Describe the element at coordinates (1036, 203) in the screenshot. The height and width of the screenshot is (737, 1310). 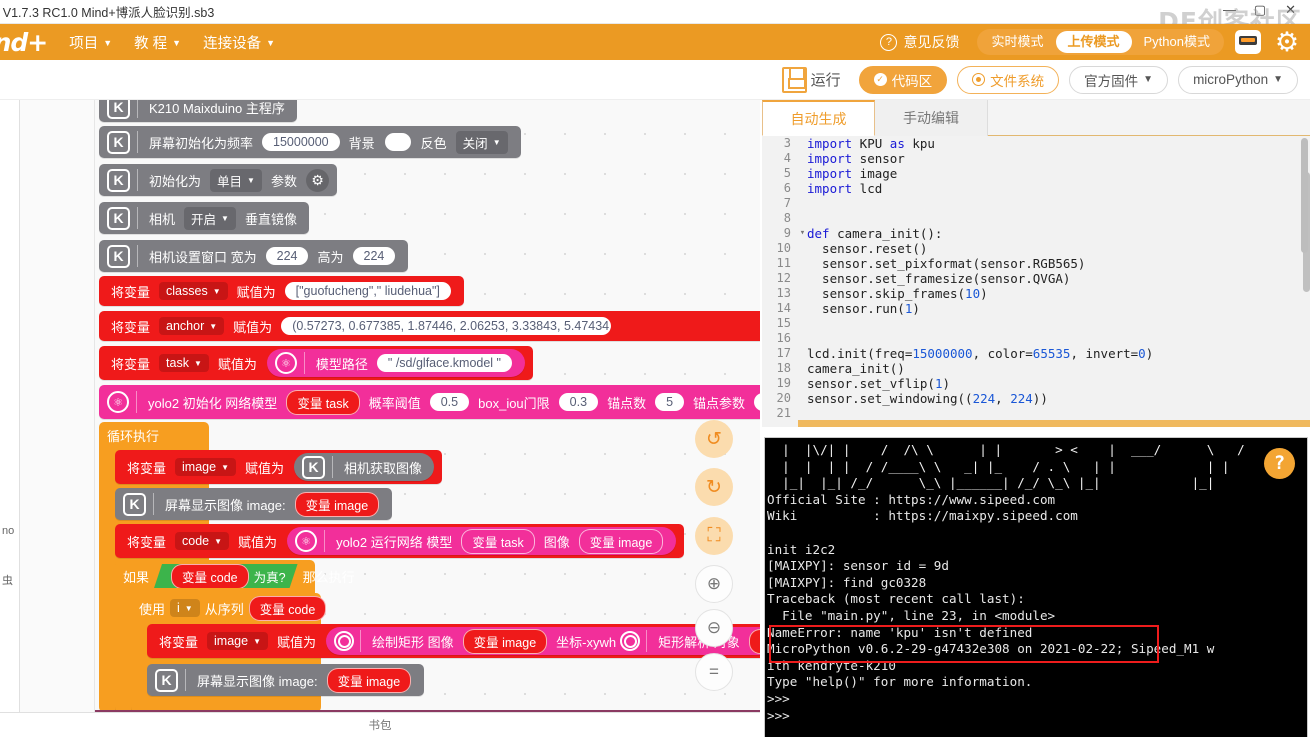
I see `code-line: 7` at that location.